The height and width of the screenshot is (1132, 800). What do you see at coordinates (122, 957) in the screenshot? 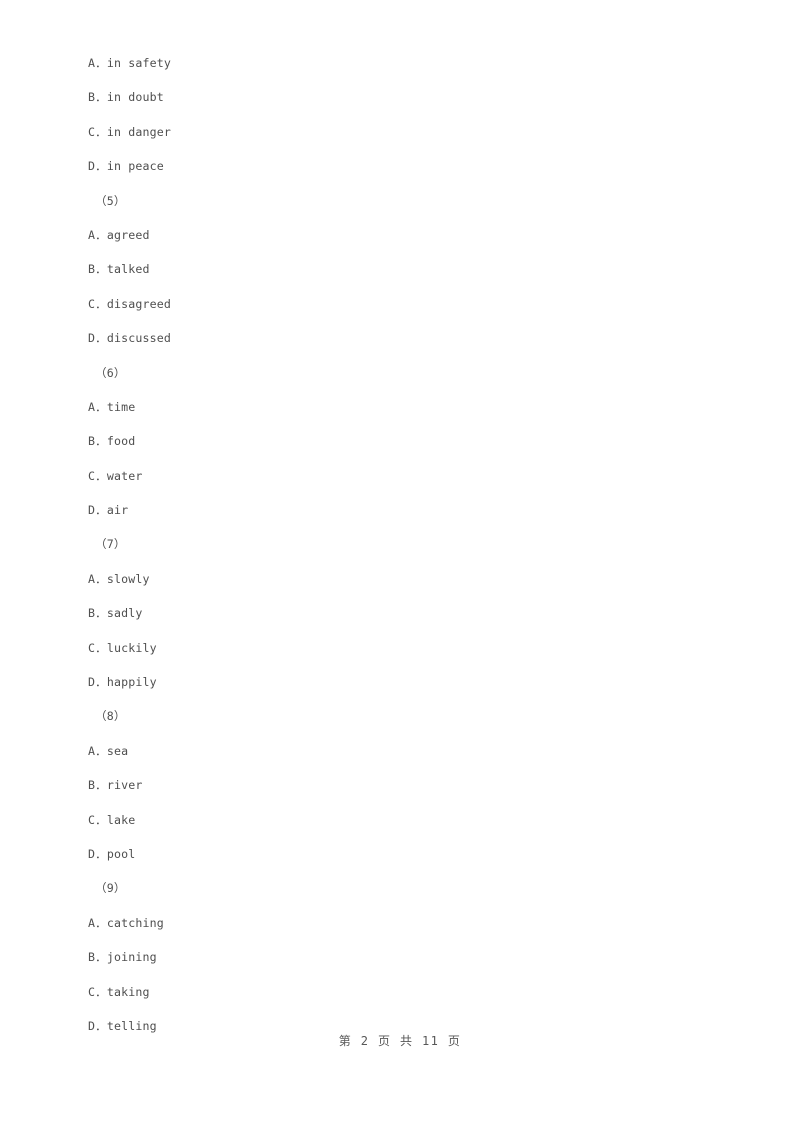
I see `answer-option: B．joining` at bounding box center [122, 957].